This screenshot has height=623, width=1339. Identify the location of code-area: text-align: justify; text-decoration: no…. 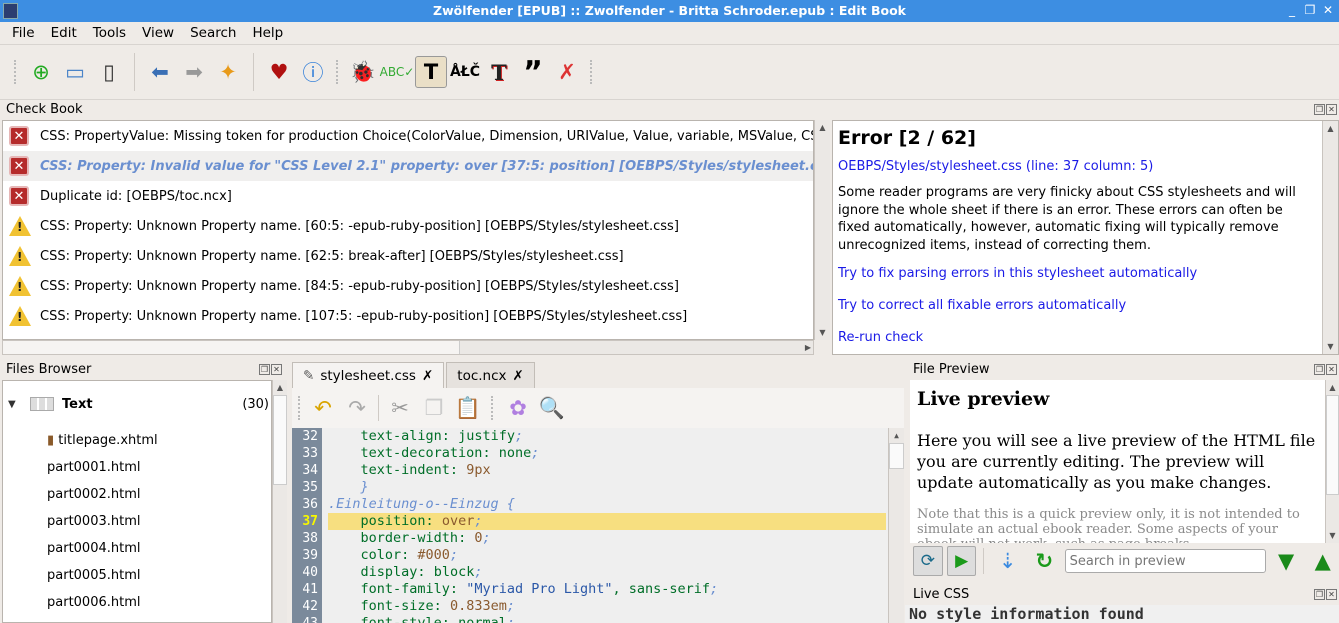
(607, 525).